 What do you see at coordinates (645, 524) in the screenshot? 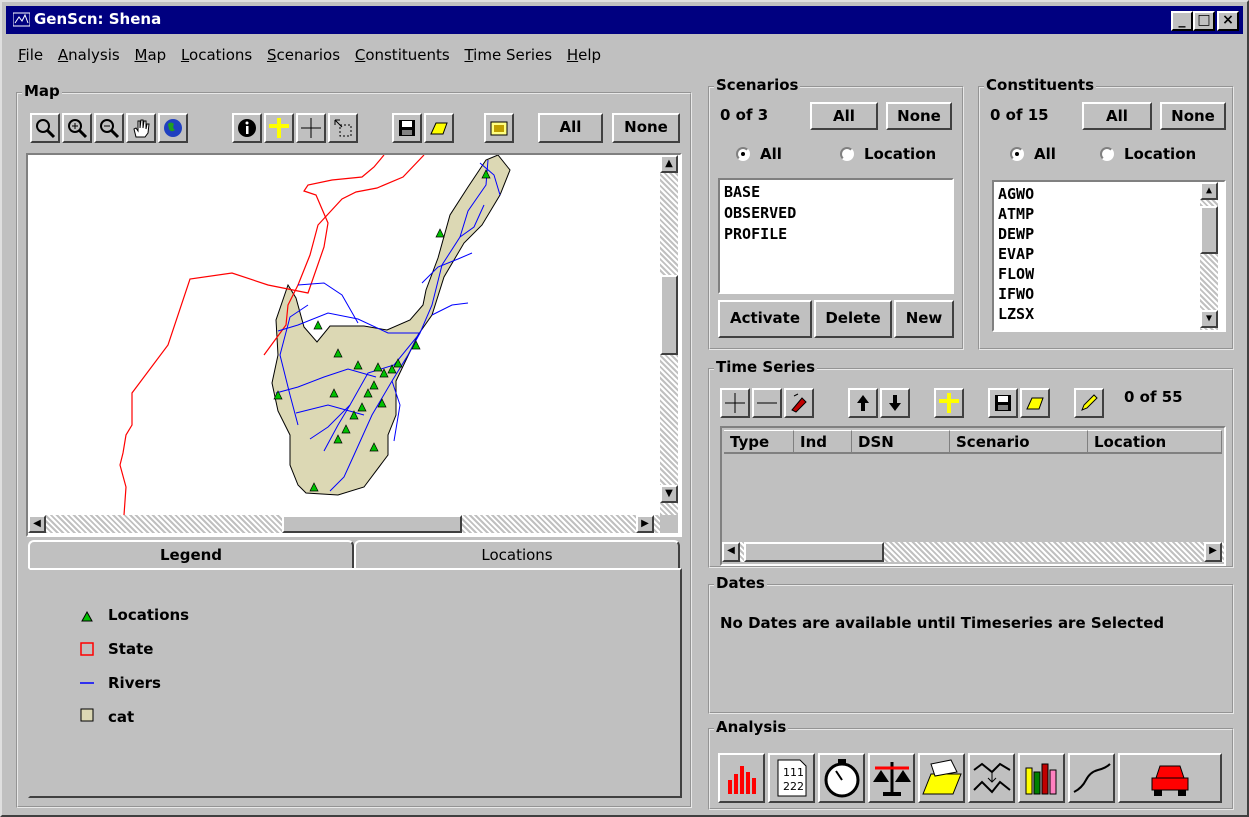
I see `map-scroll-right-button: ▶` at bounding box center [645, 524].